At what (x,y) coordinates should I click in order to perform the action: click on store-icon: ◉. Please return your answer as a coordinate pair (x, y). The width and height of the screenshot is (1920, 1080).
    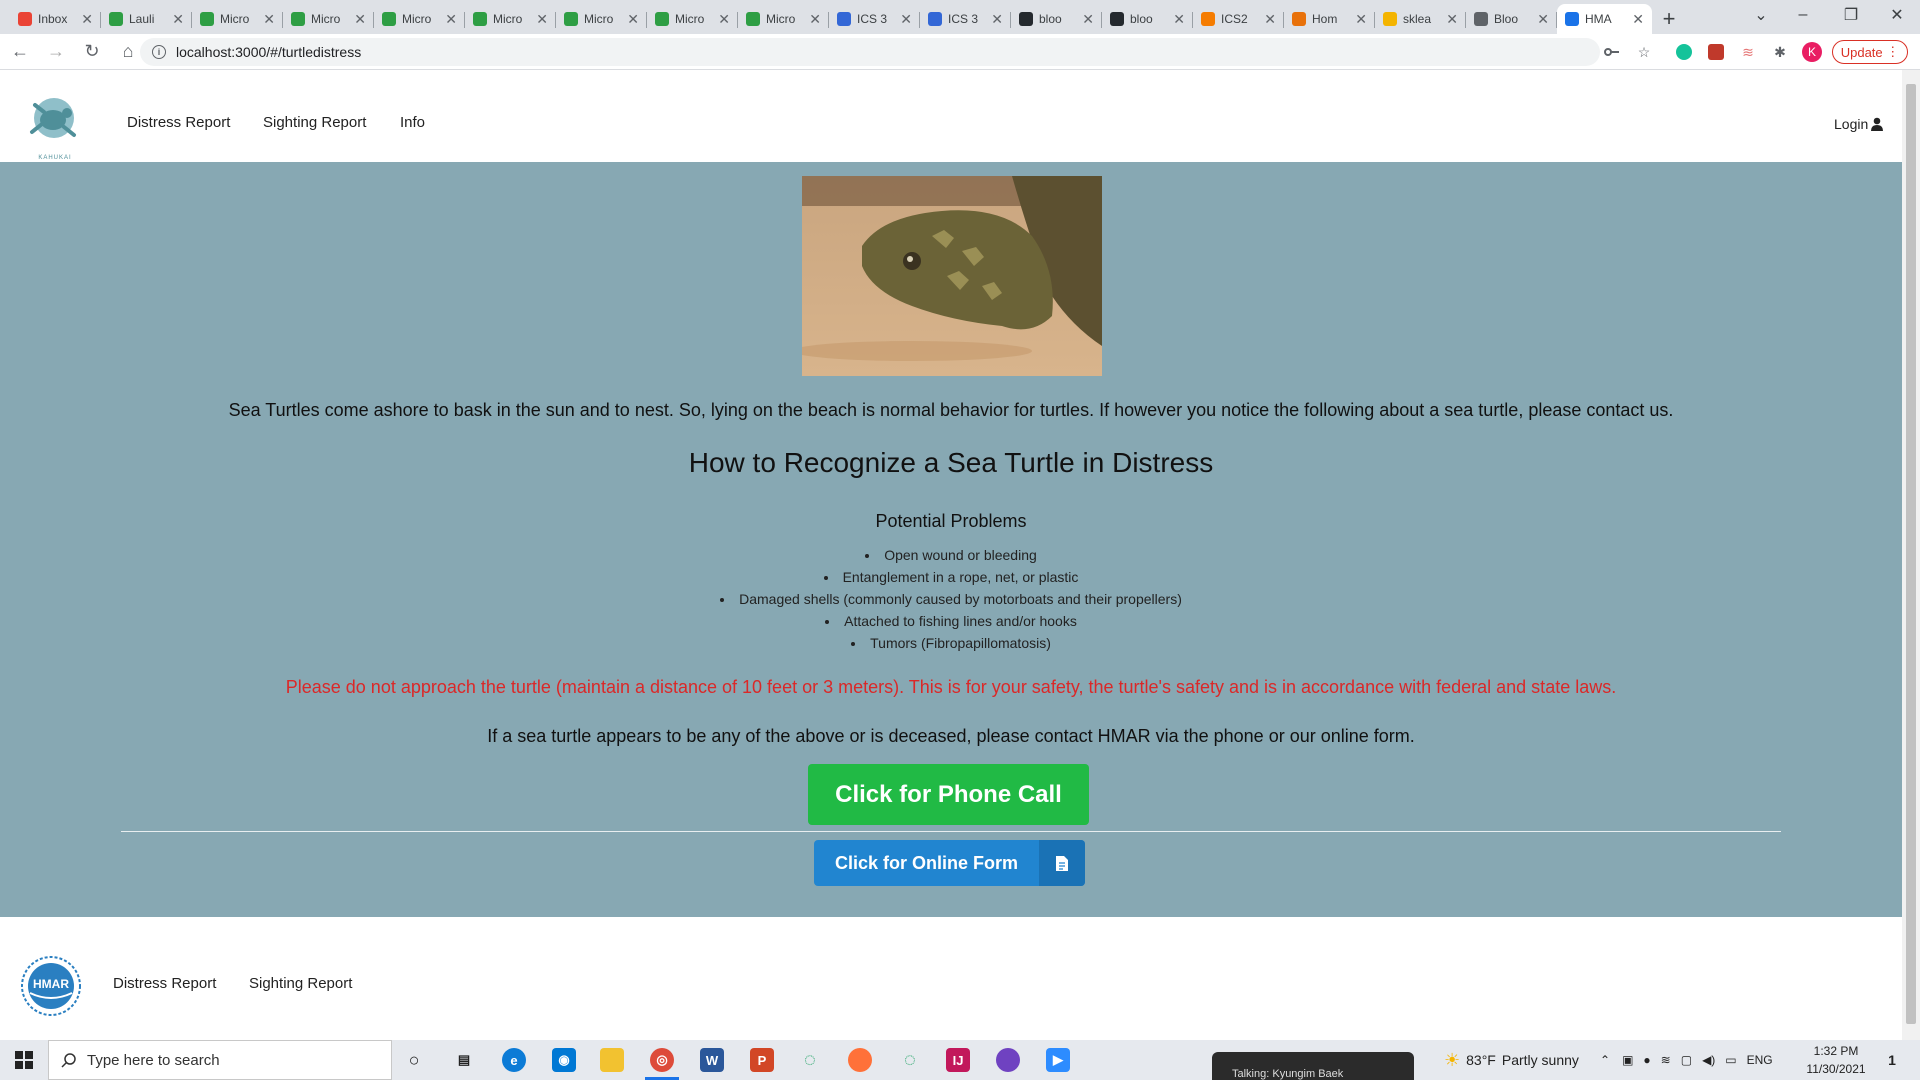
    Looking at the image, I should click on (564, 1060).